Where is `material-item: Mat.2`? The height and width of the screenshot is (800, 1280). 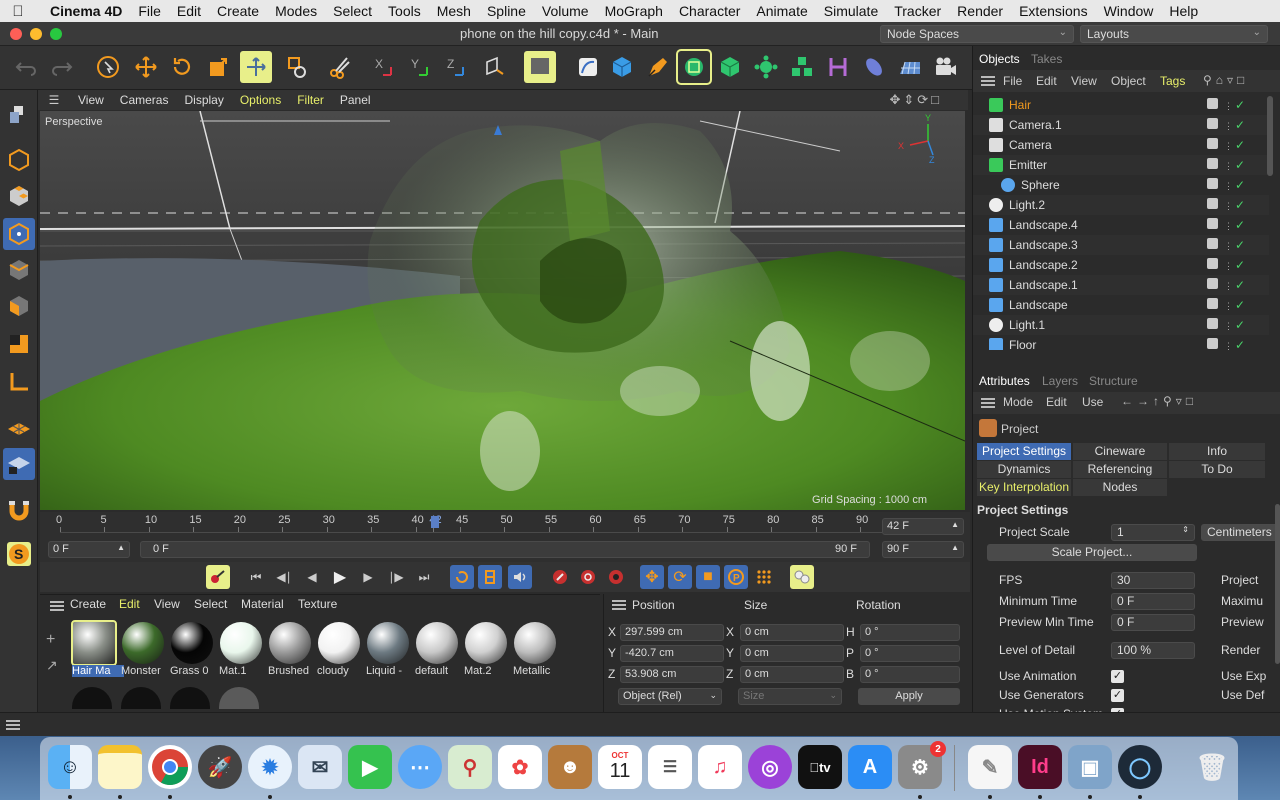
material-item: Mat.2 is located at coordinates (486, 652).